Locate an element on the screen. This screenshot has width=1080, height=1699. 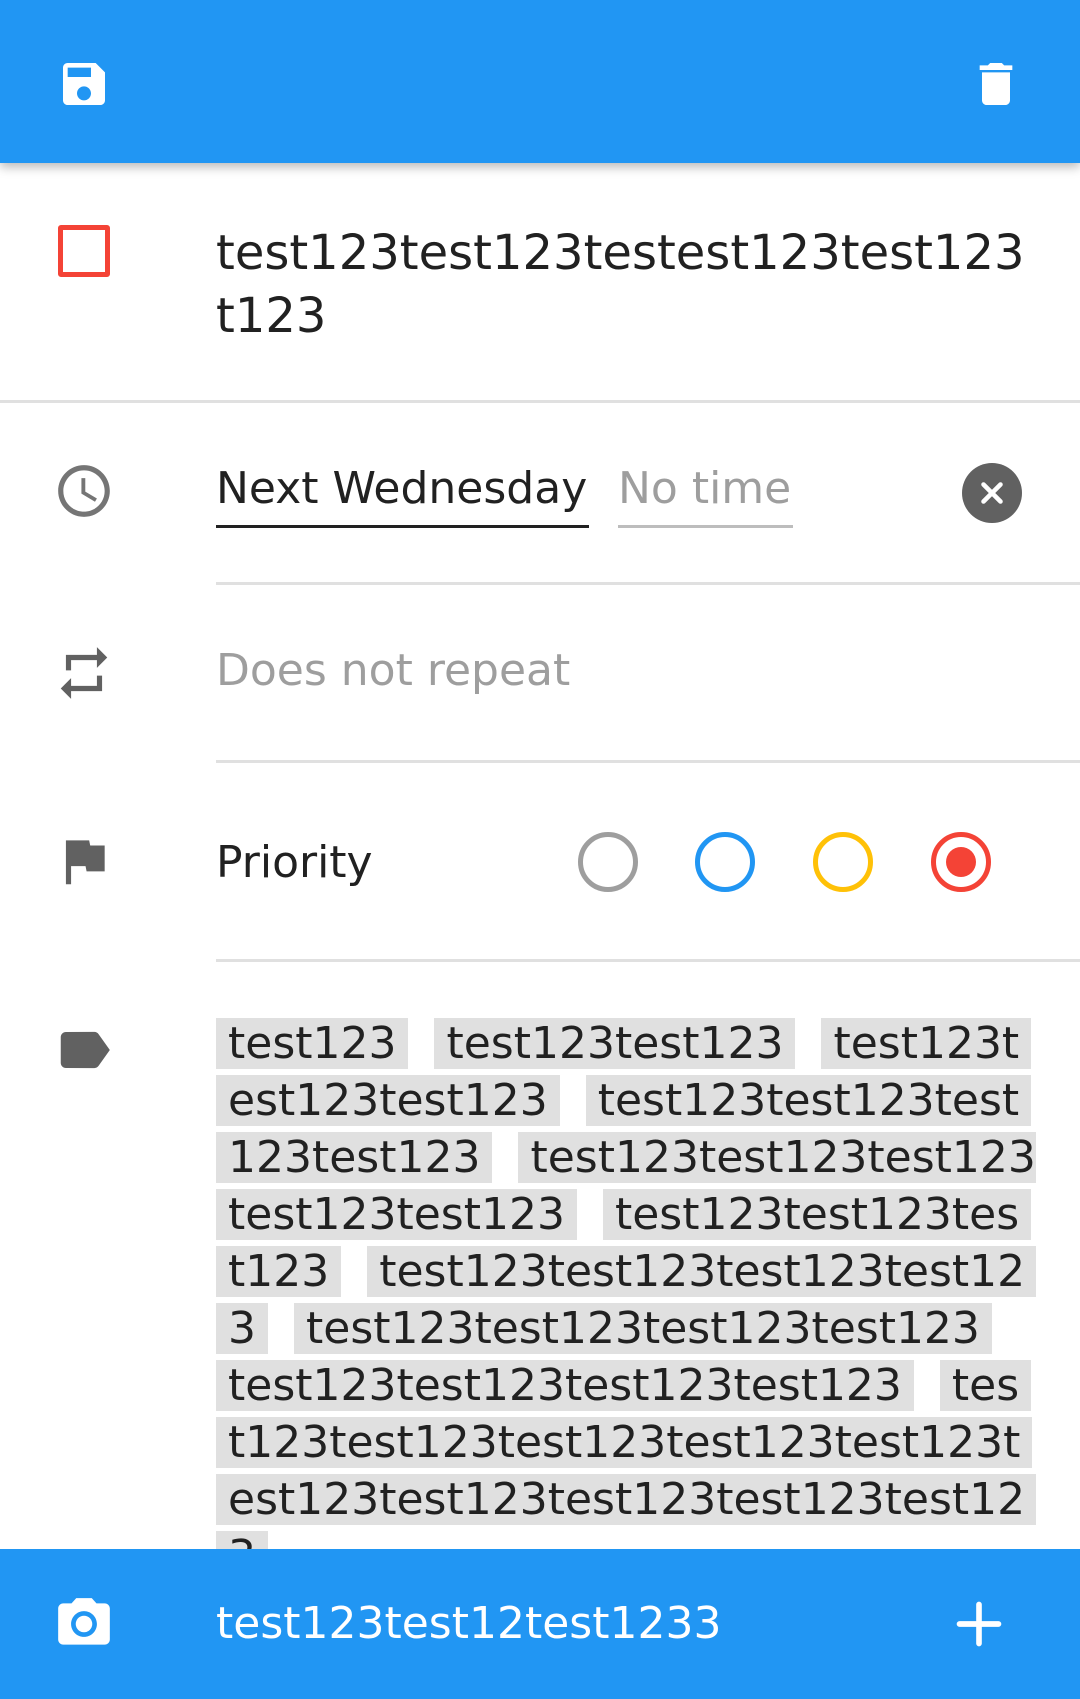
due-time-field: No time is located at coordinates (706, 493).